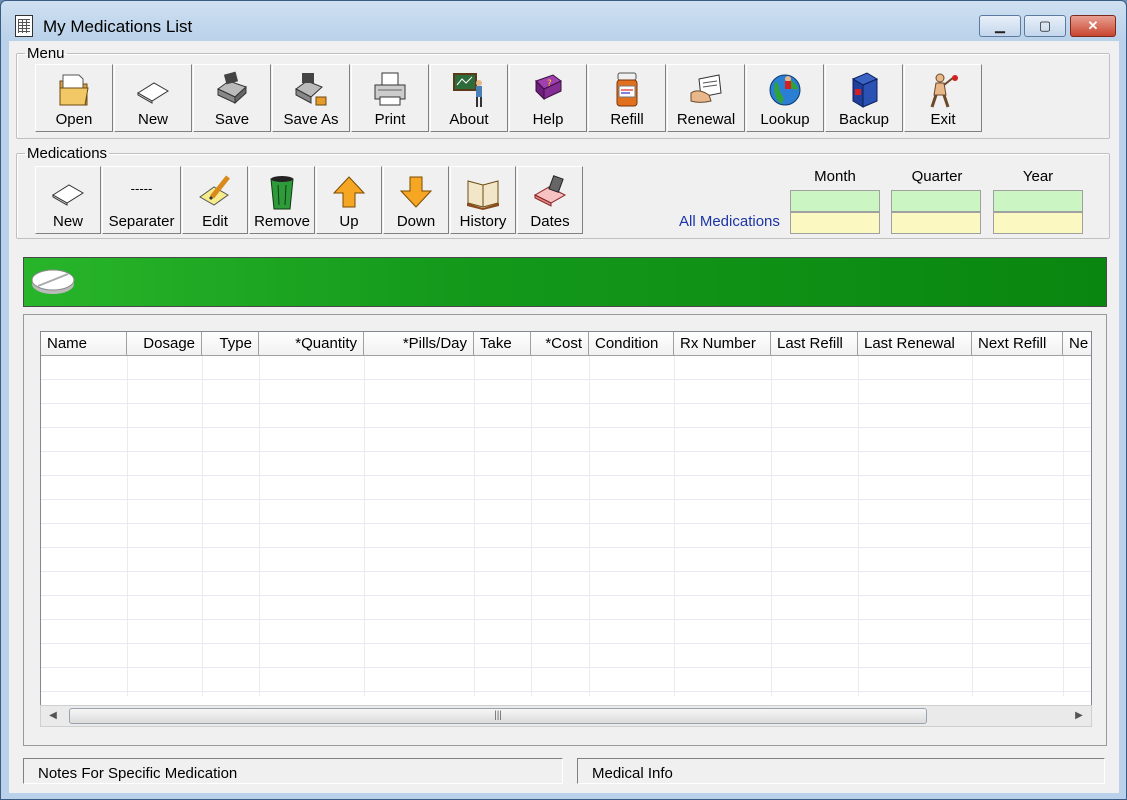 The image size is (1127, 800). I want to click on move-up-label: Up, so click(349, 221).